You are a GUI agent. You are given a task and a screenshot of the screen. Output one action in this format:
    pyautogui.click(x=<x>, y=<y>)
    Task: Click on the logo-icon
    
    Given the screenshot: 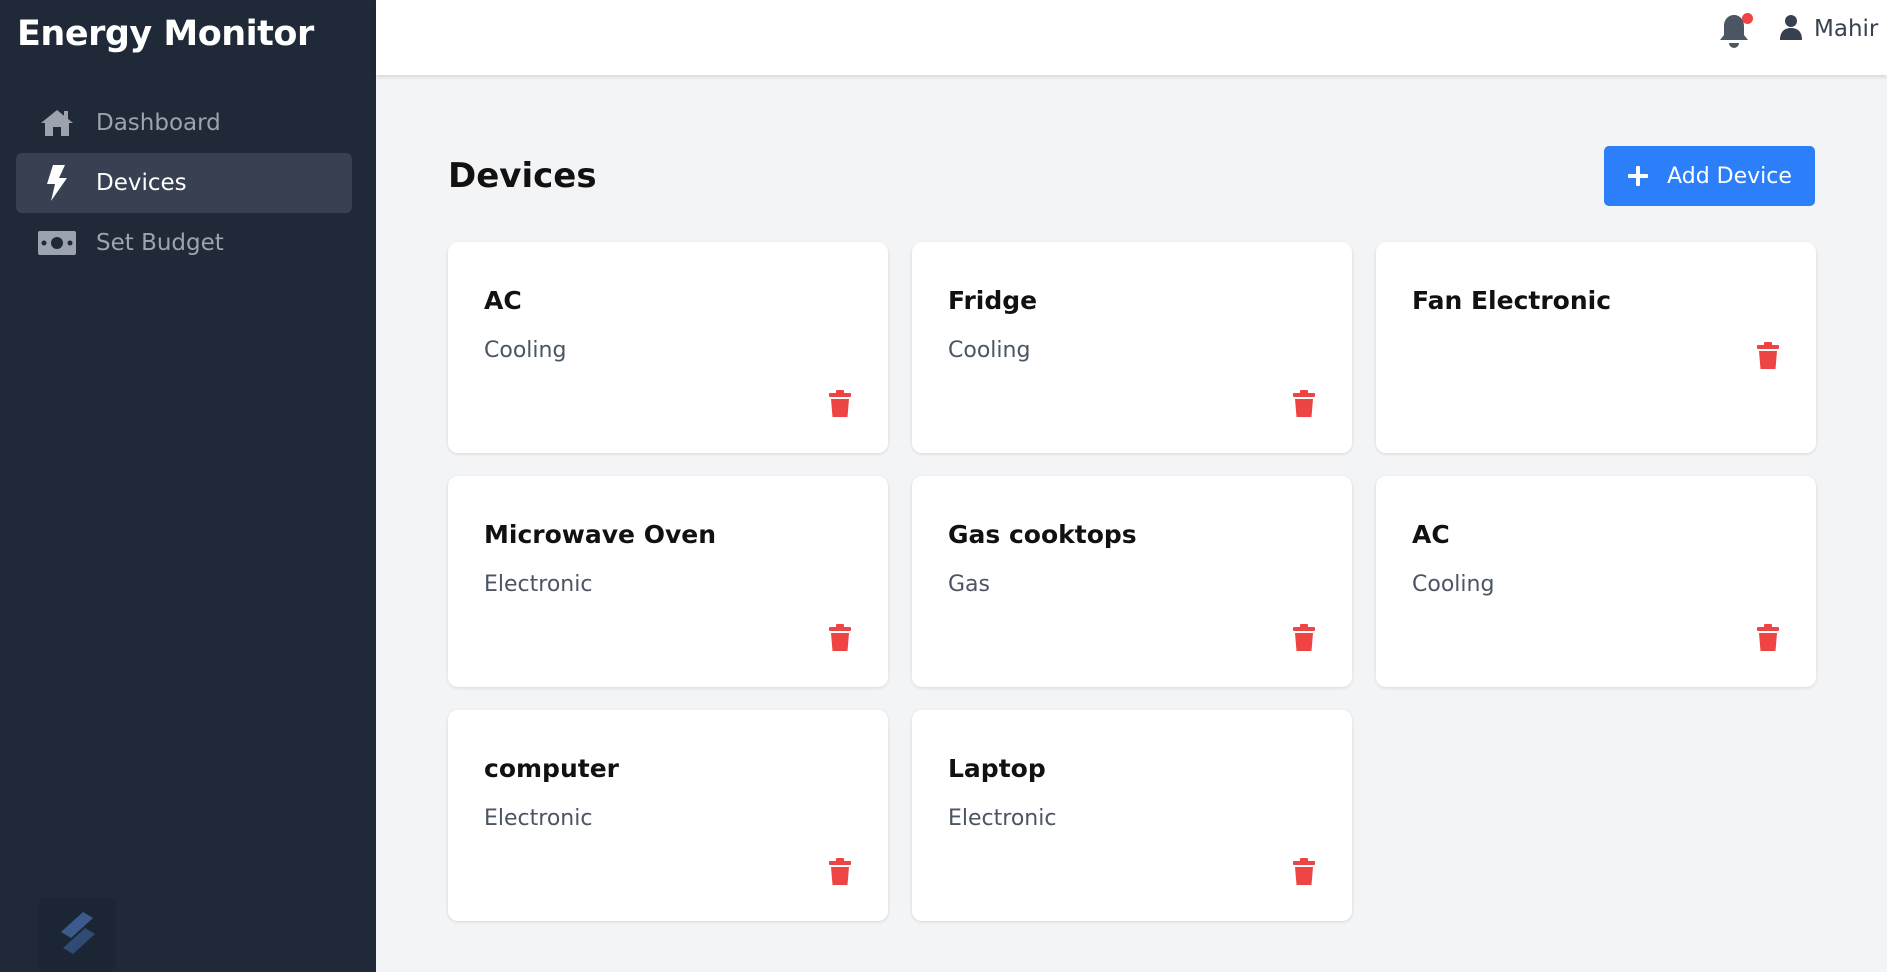 What is the action you would take?
    pyautogui.click(x=77, y=935)
    